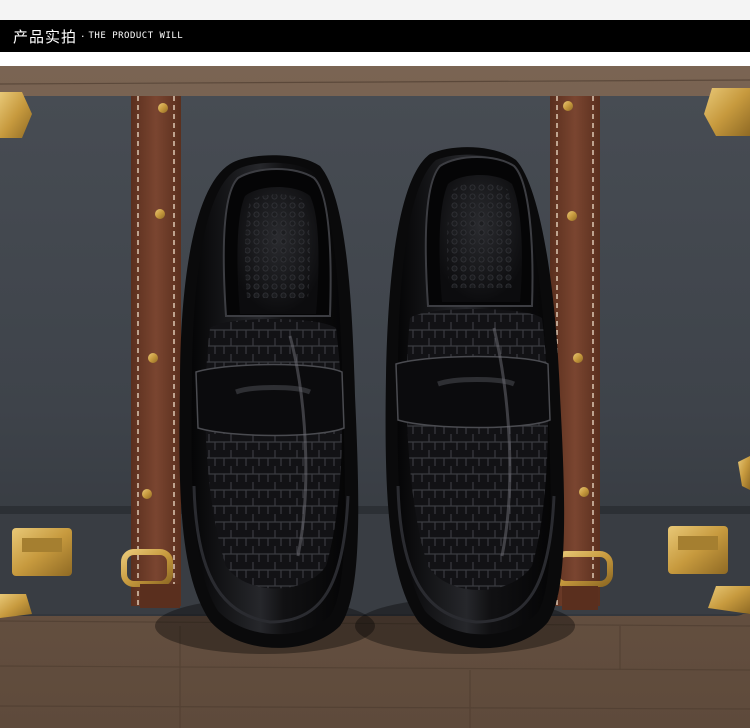 The height and width of the screenshot is (728, 750). Describe the element at coordinates (375, 59) in the screenshot. I see `spacer` at that location.